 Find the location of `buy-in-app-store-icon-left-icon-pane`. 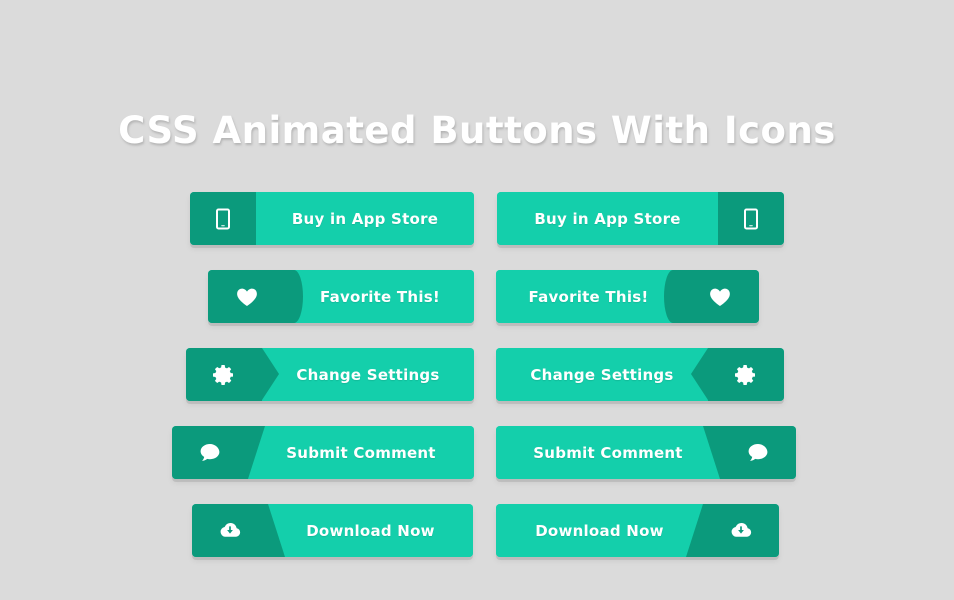

buy-in-app-store-icon-left-icon-pane is located at coordinates (223, 218).